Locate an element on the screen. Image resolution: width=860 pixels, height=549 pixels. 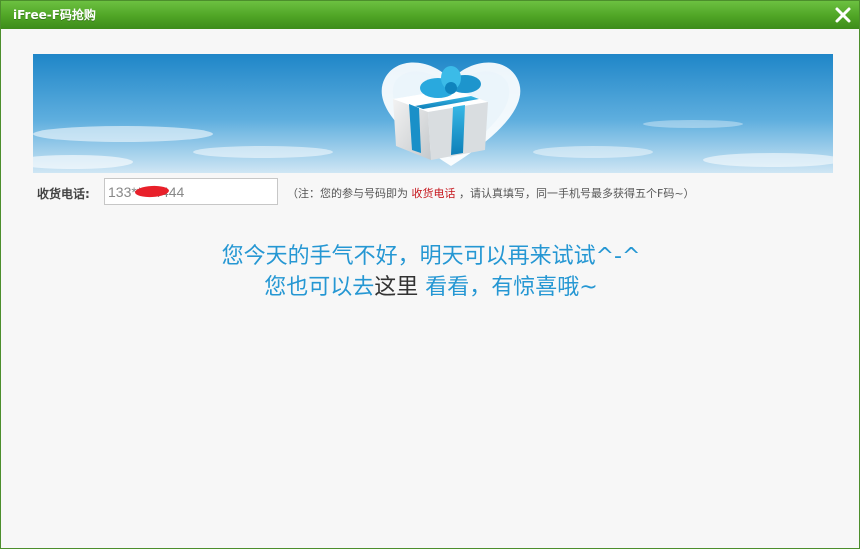
window-title: iFree-F码抢购 is located at coordinates (54, 15).